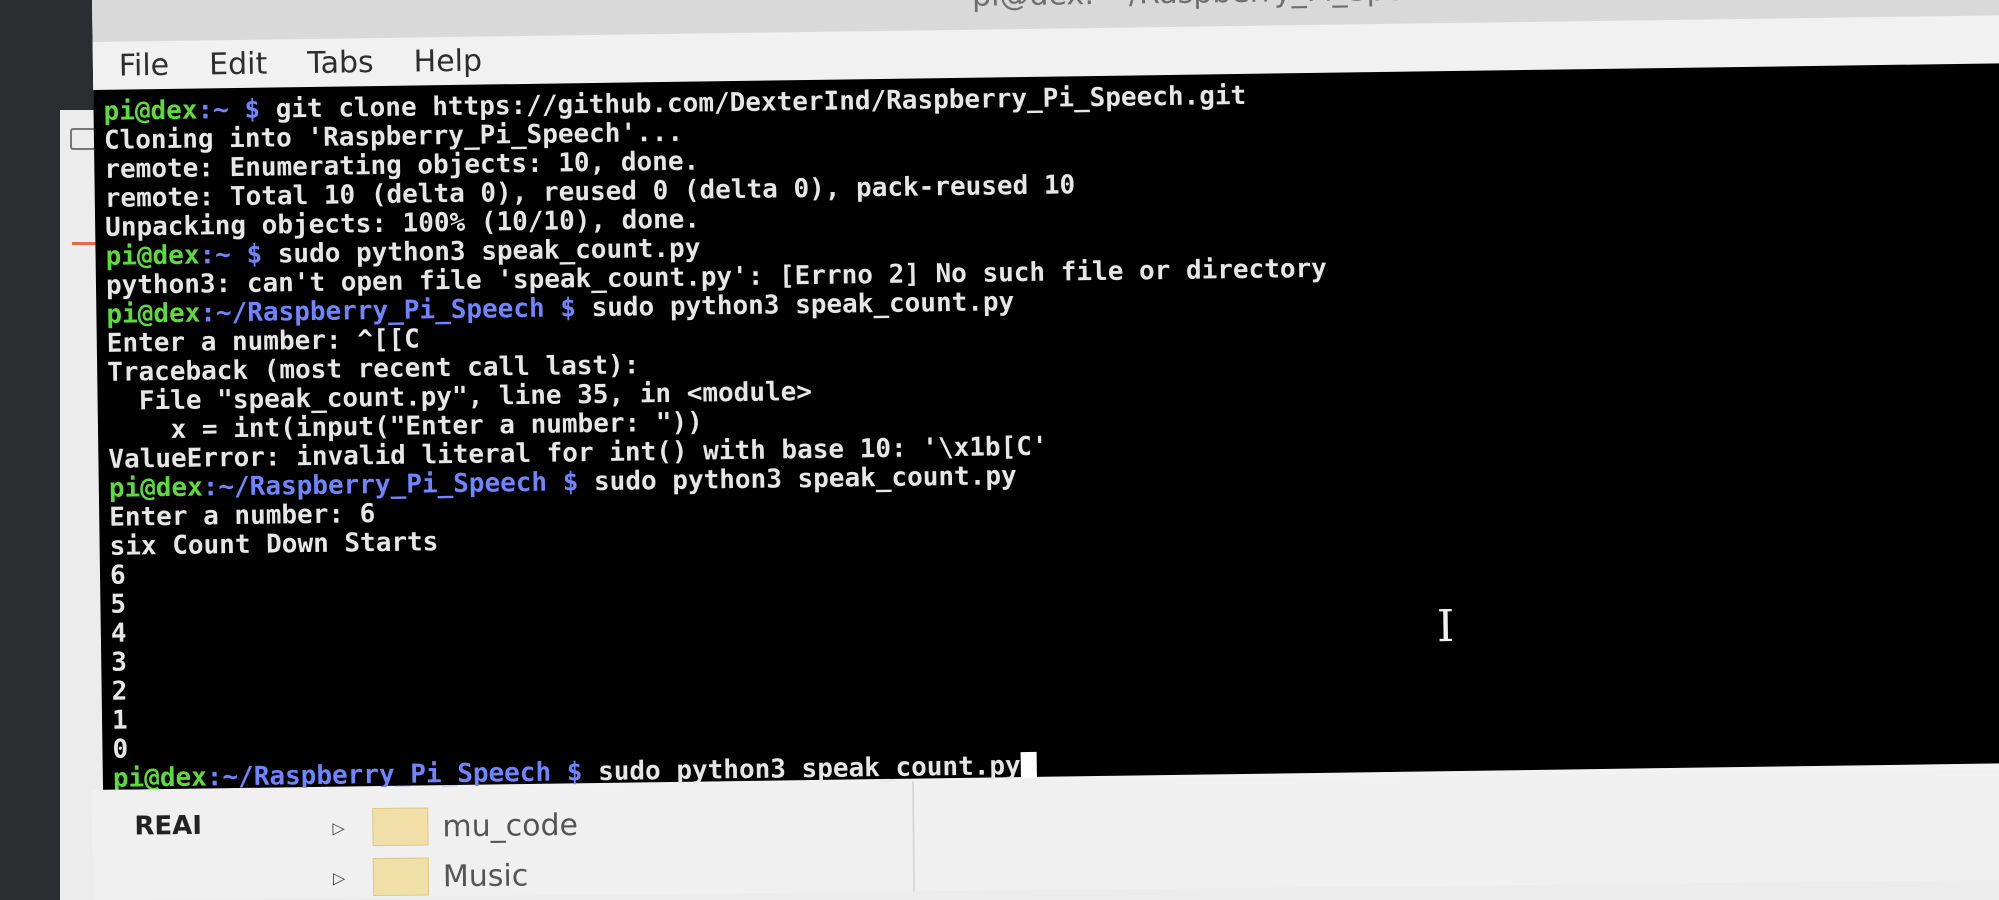  What do you see at coordinates (447, 61) in the screenshot?
I see `menu-help: Help` at bounding box center [447, 61].